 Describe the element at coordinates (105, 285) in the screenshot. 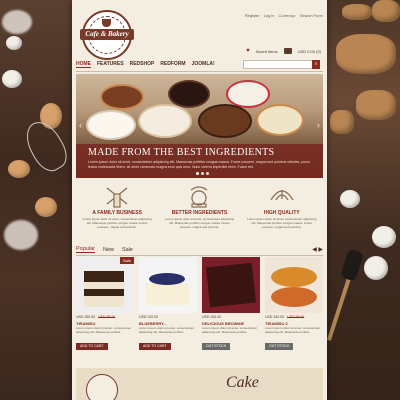

I see `product-image: Sale` at that location.